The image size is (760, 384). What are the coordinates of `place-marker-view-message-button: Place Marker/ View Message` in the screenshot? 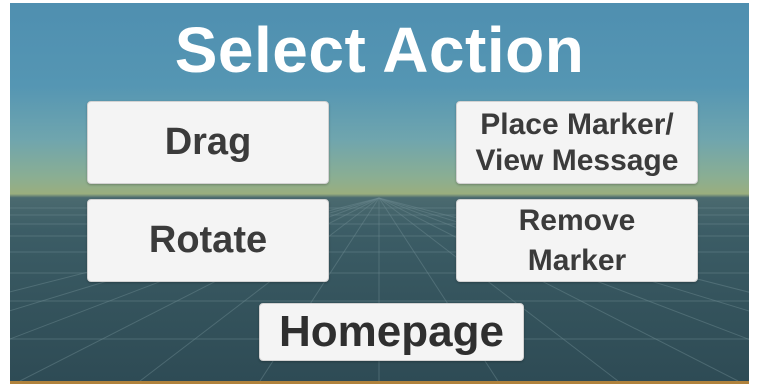 It's located at (577, 142).